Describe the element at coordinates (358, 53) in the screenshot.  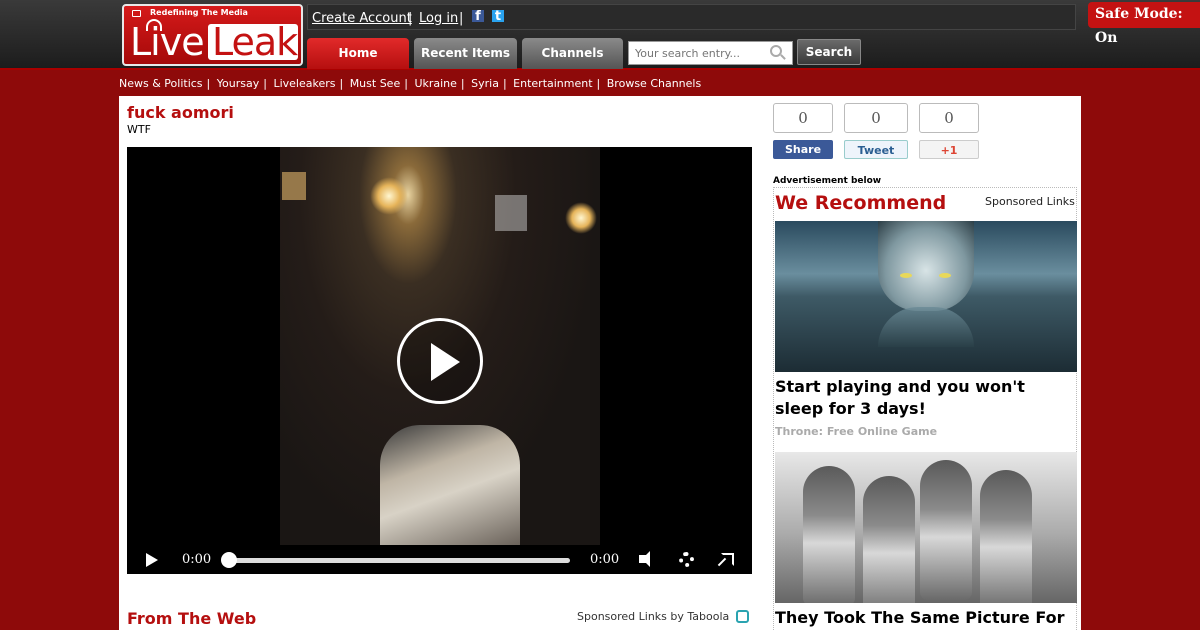
I see `tab-home: Home` at that location.